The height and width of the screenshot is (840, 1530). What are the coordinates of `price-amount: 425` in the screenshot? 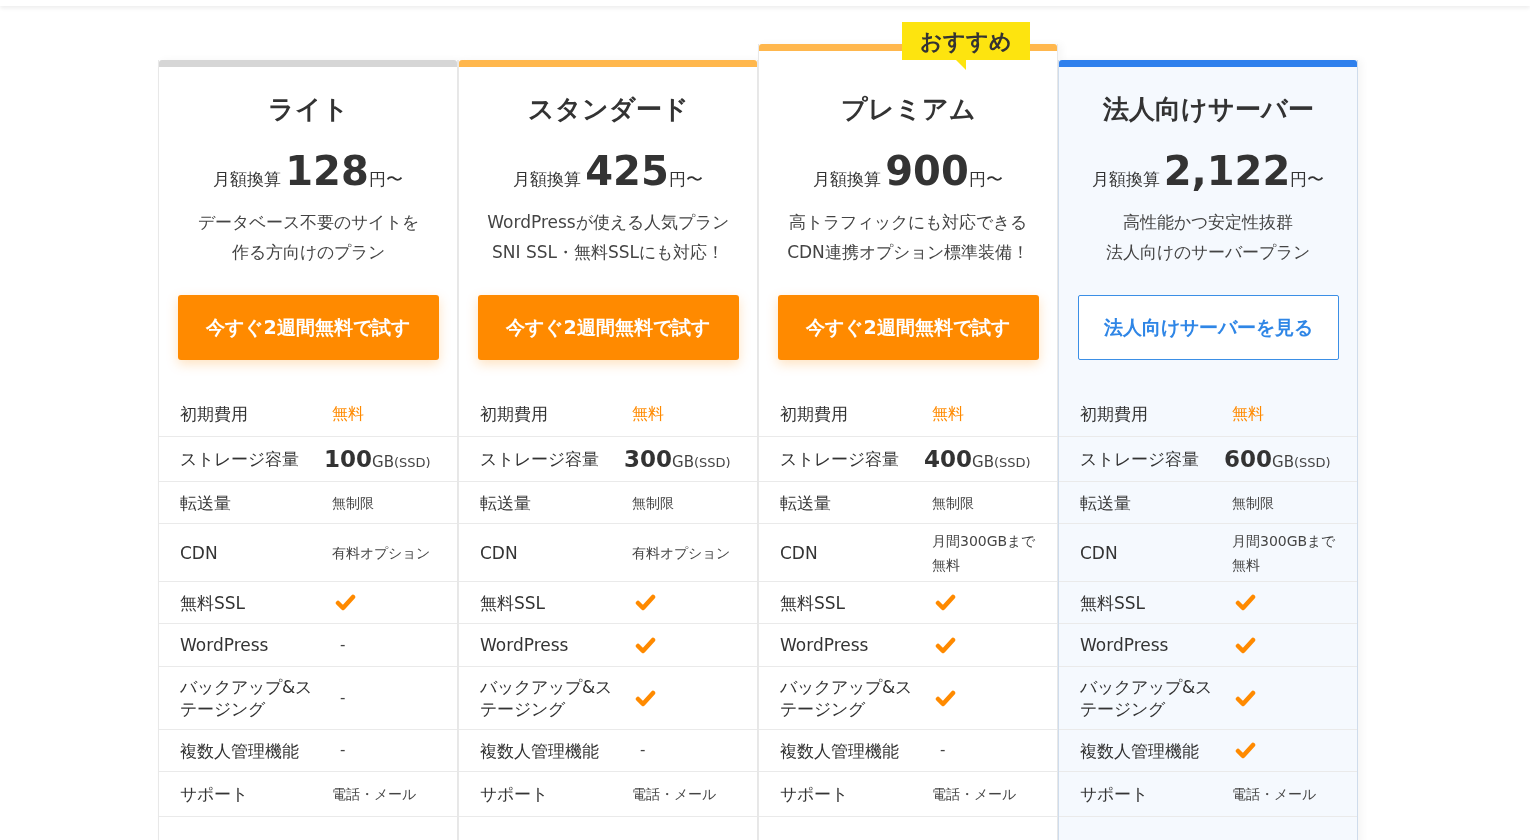 It's located at (627, 171).